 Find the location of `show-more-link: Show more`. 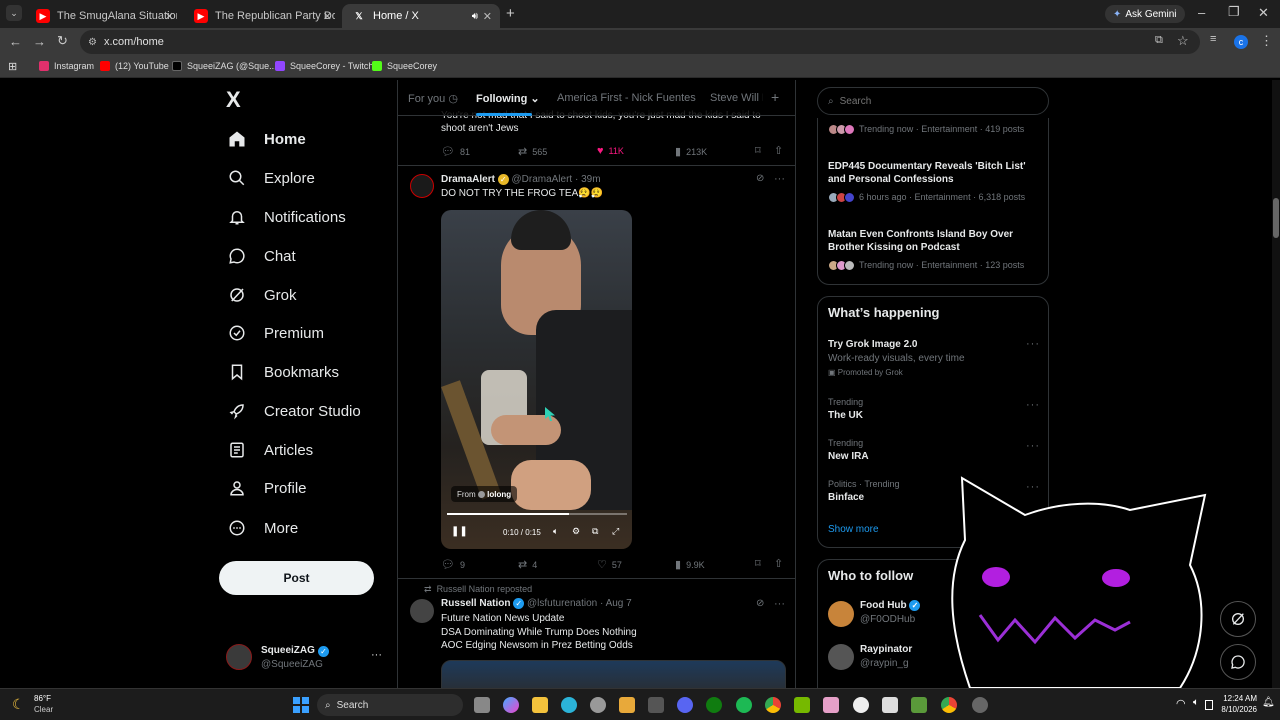

show-more-link: Show more is located at coordinates (853, 529).